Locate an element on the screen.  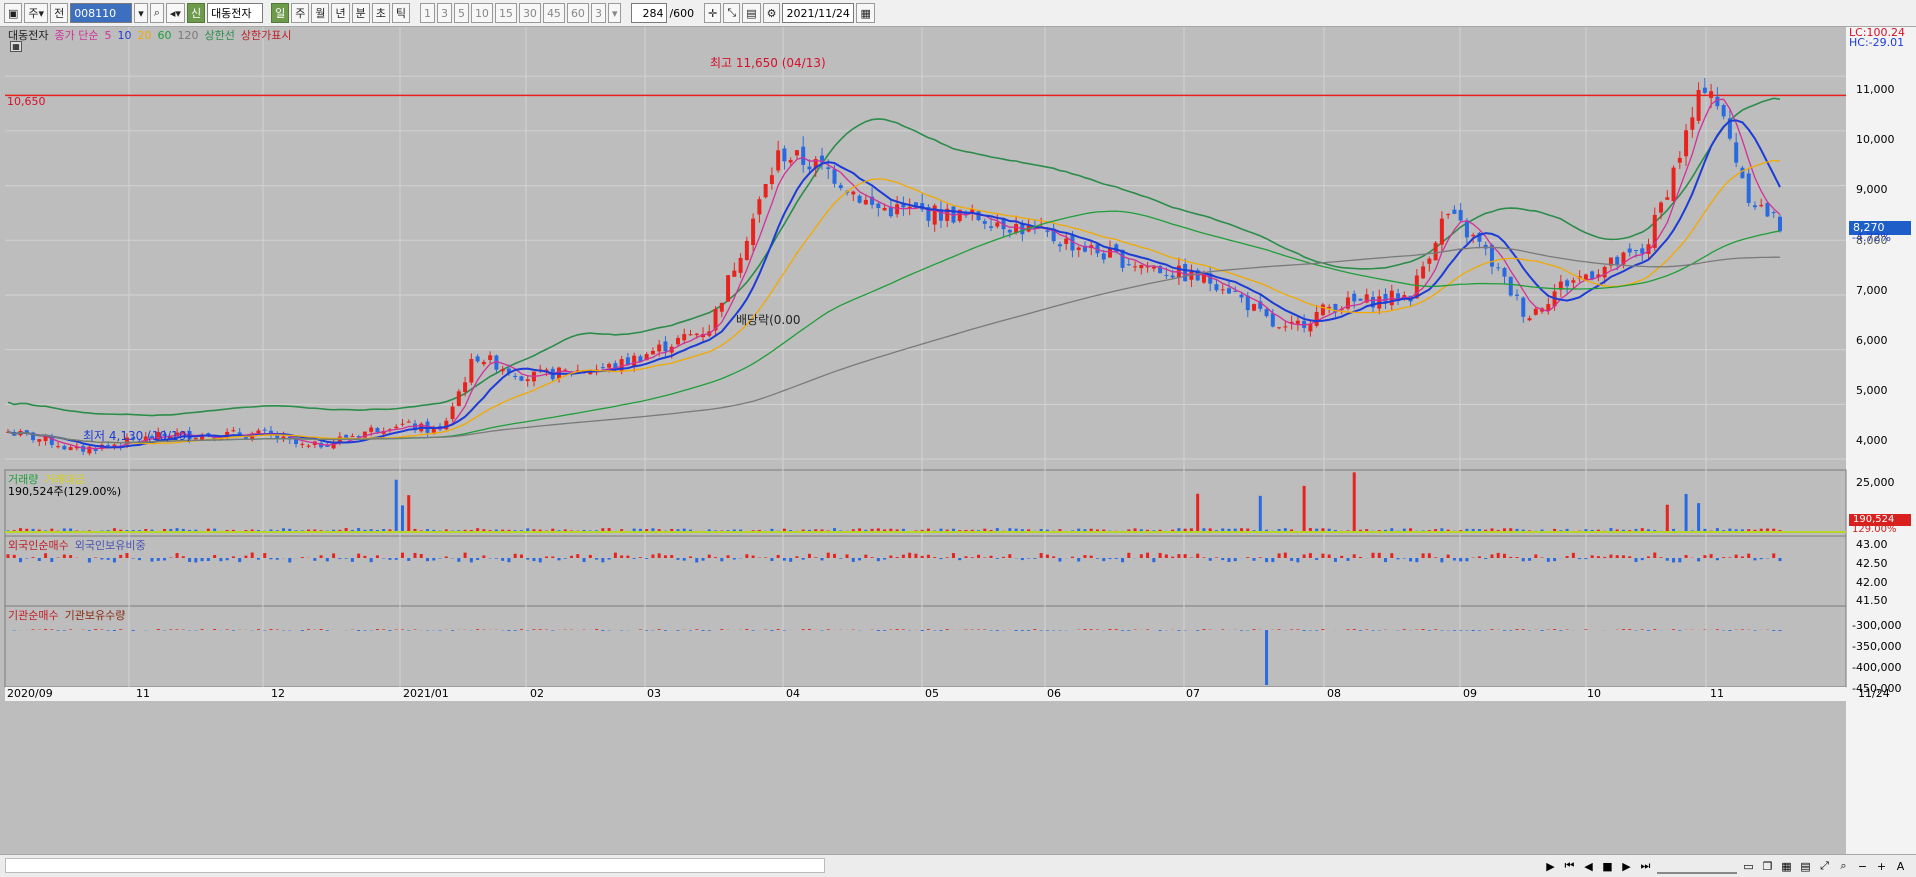
first-page-icon: ⏮ is located at coordinates (1569, 866).